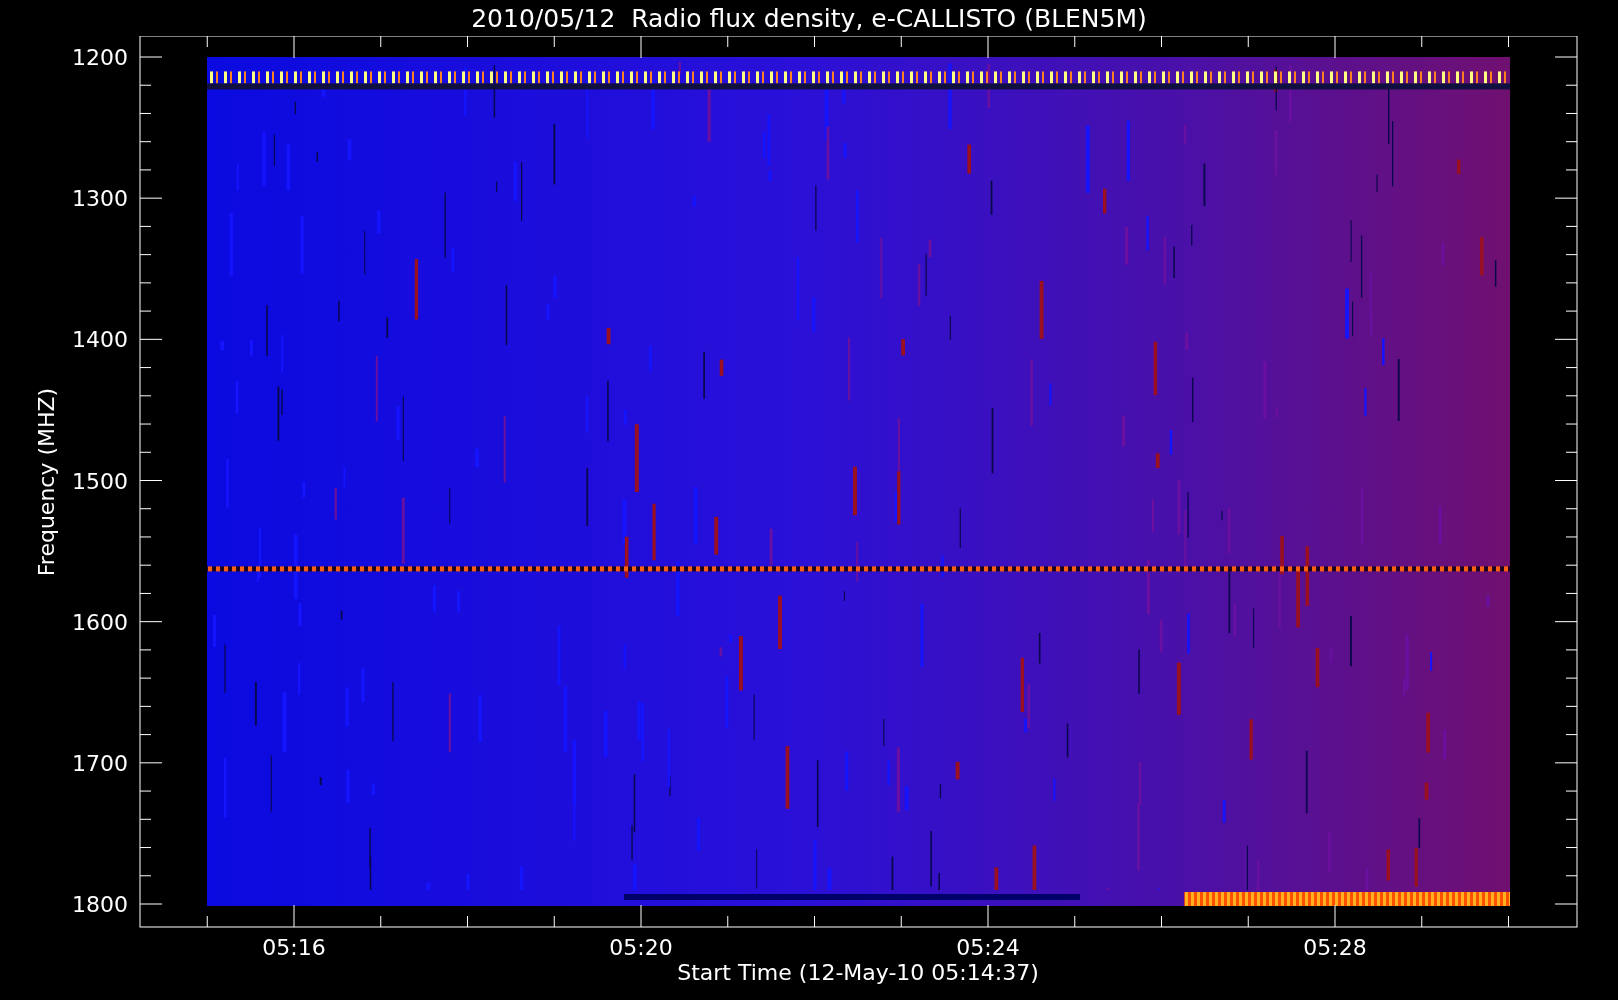  Describe the element at coordinates (100, 481) in the screenshot. I see `y-tick-label: 1500` at that location.